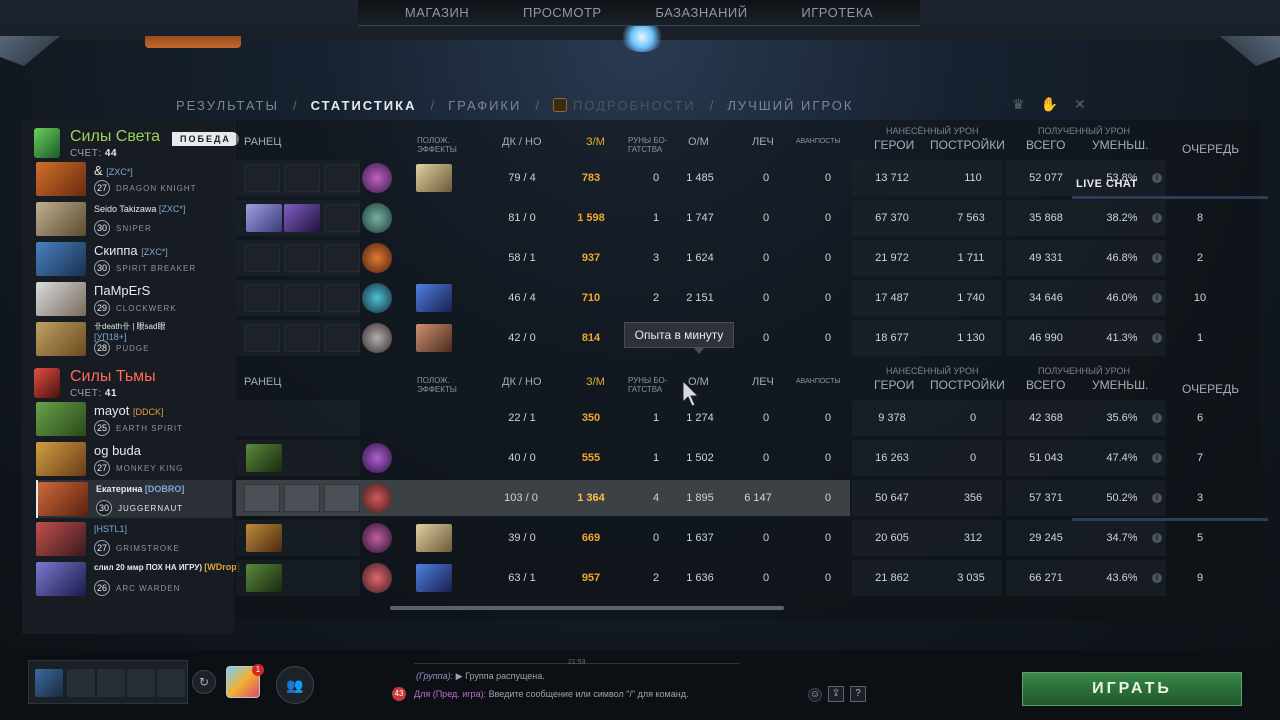 This screenshot has width=1280, height=720. I want to click on player-row: mayot [DDCK] 25 EARTH SPIRIT, so click(134, 419).